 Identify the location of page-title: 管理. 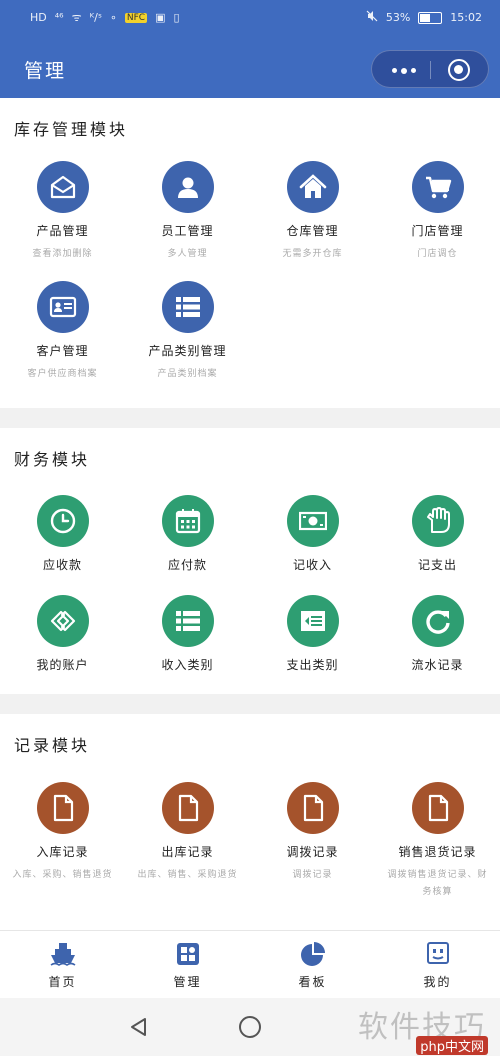
(45, 71).